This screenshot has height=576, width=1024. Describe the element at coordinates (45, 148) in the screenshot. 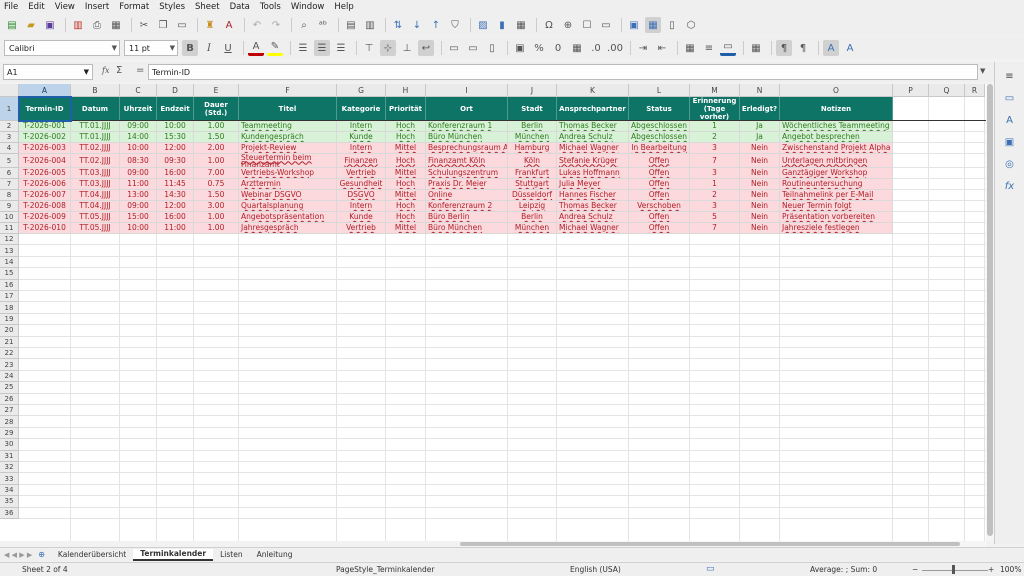

I see `table-cell: T-2026-003` at that location.